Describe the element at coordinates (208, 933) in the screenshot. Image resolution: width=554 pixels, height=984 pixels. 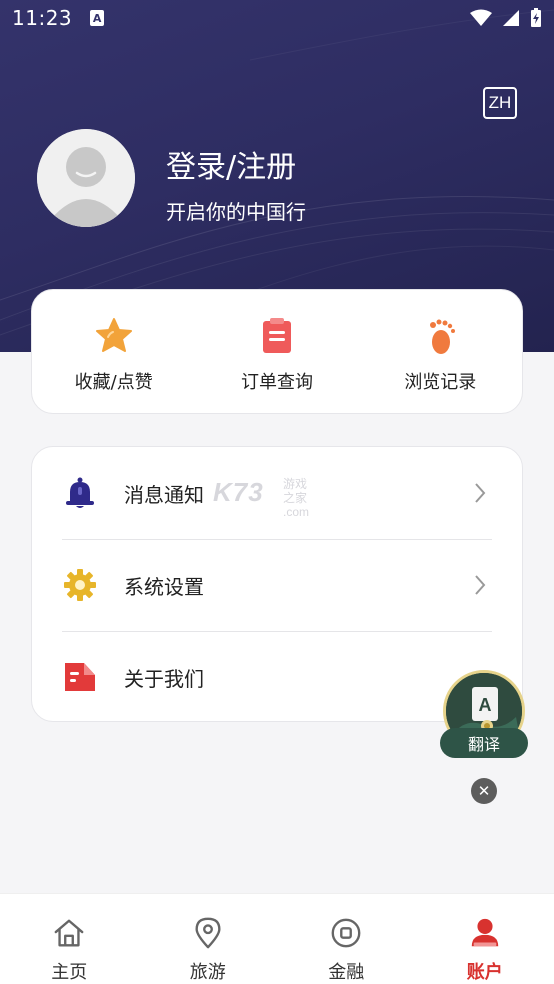
I see `location-pin-icon` at that location.